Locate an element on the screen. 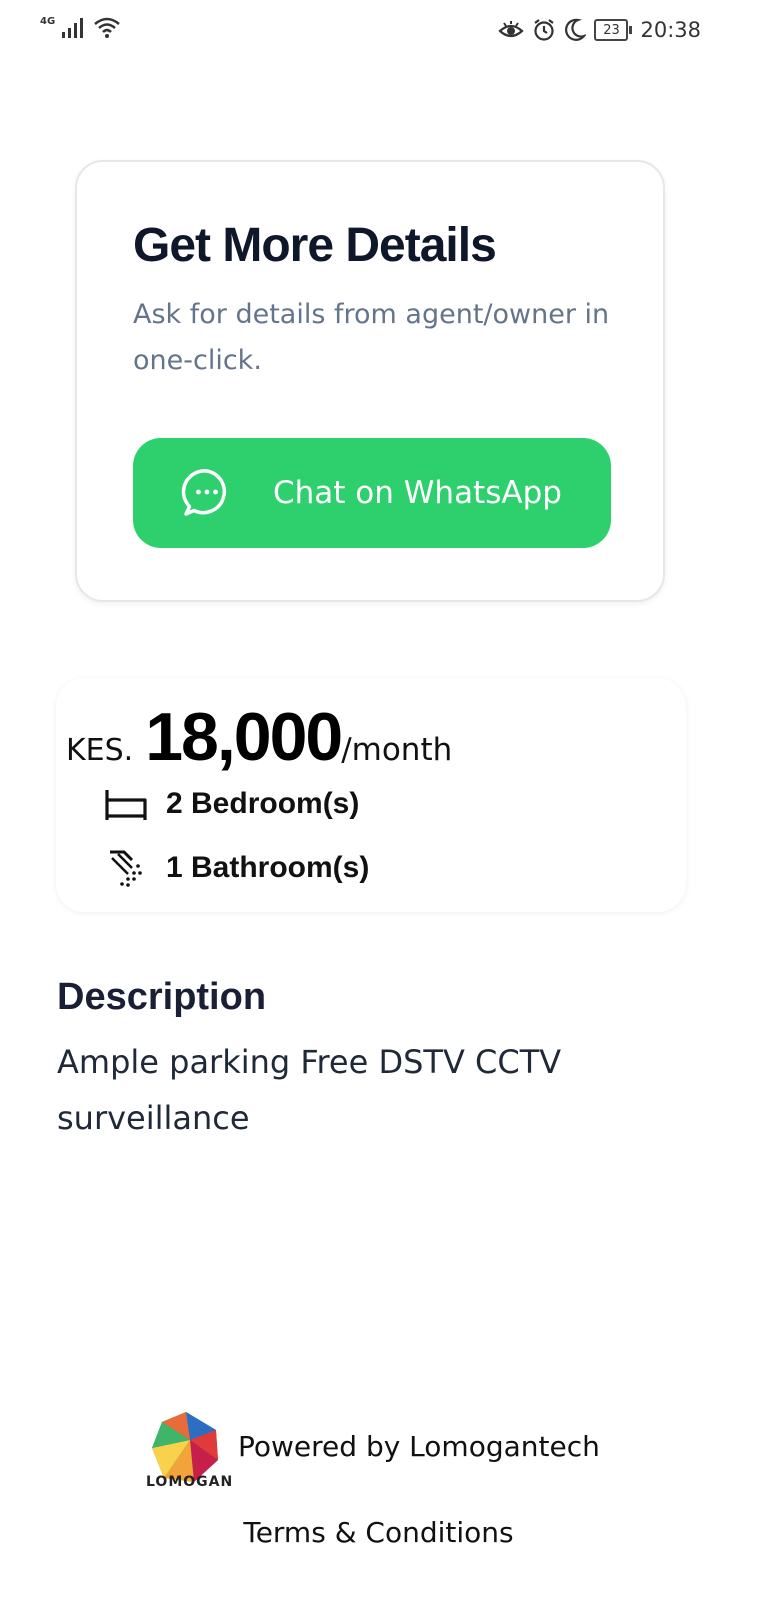 This screenshot has height=1600, width=757. bedrooms-row: 2 Bedroom(s) is located at coordinates (231, 804).